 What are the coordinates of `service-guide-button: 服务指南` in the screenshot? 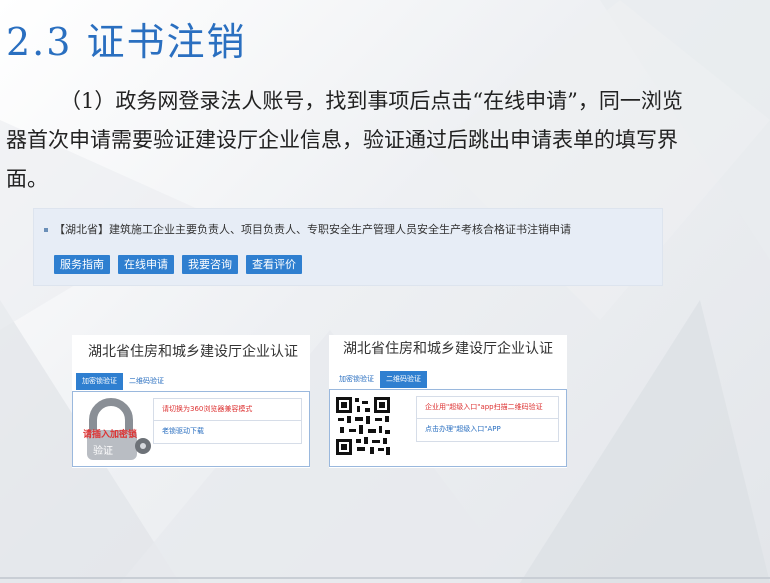 It's located at (82, 264).